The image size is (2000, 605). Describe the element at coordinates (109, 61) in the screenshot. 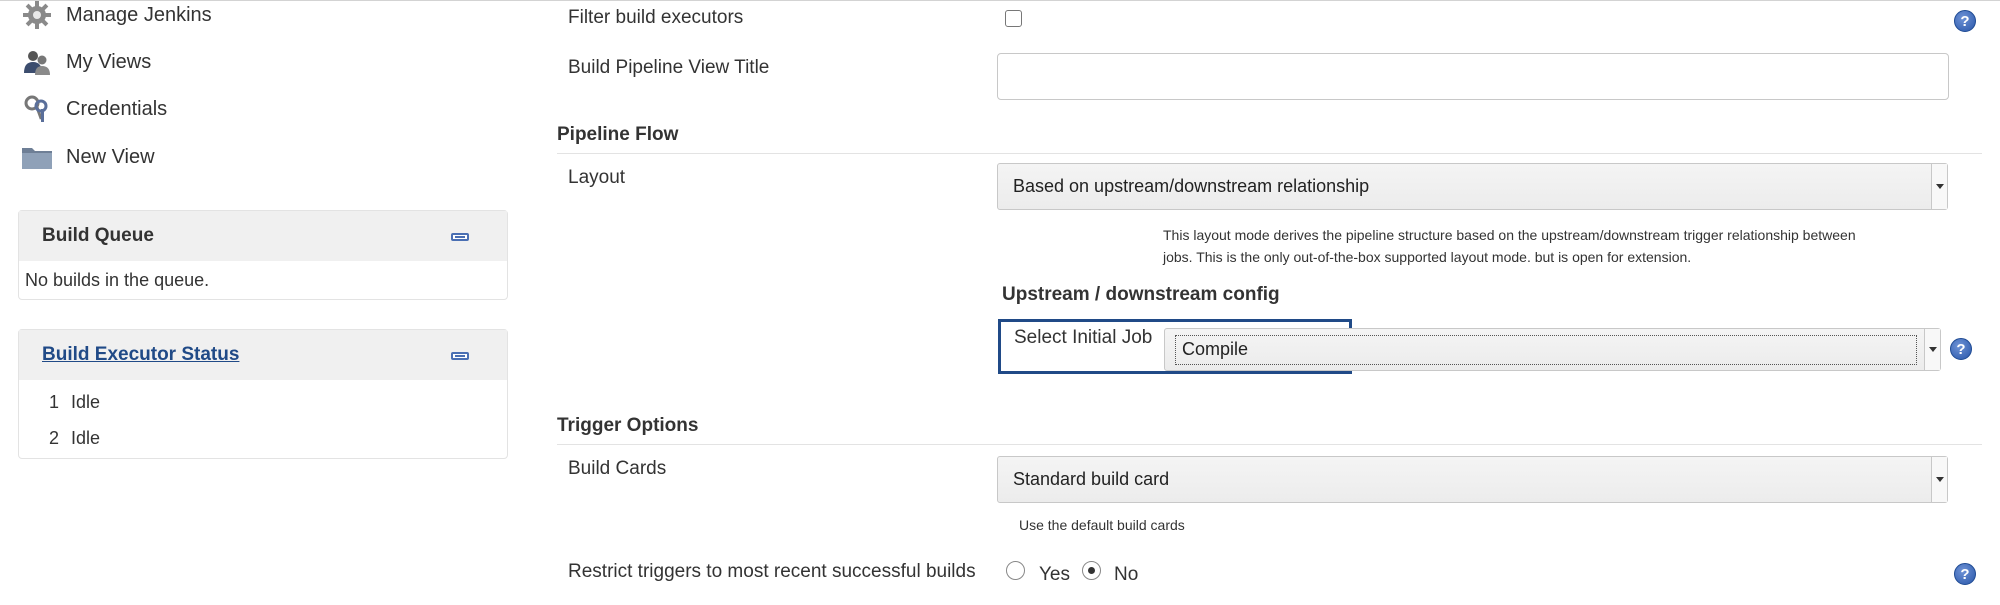

I see `sidebar-item-label: My Views` at that location.